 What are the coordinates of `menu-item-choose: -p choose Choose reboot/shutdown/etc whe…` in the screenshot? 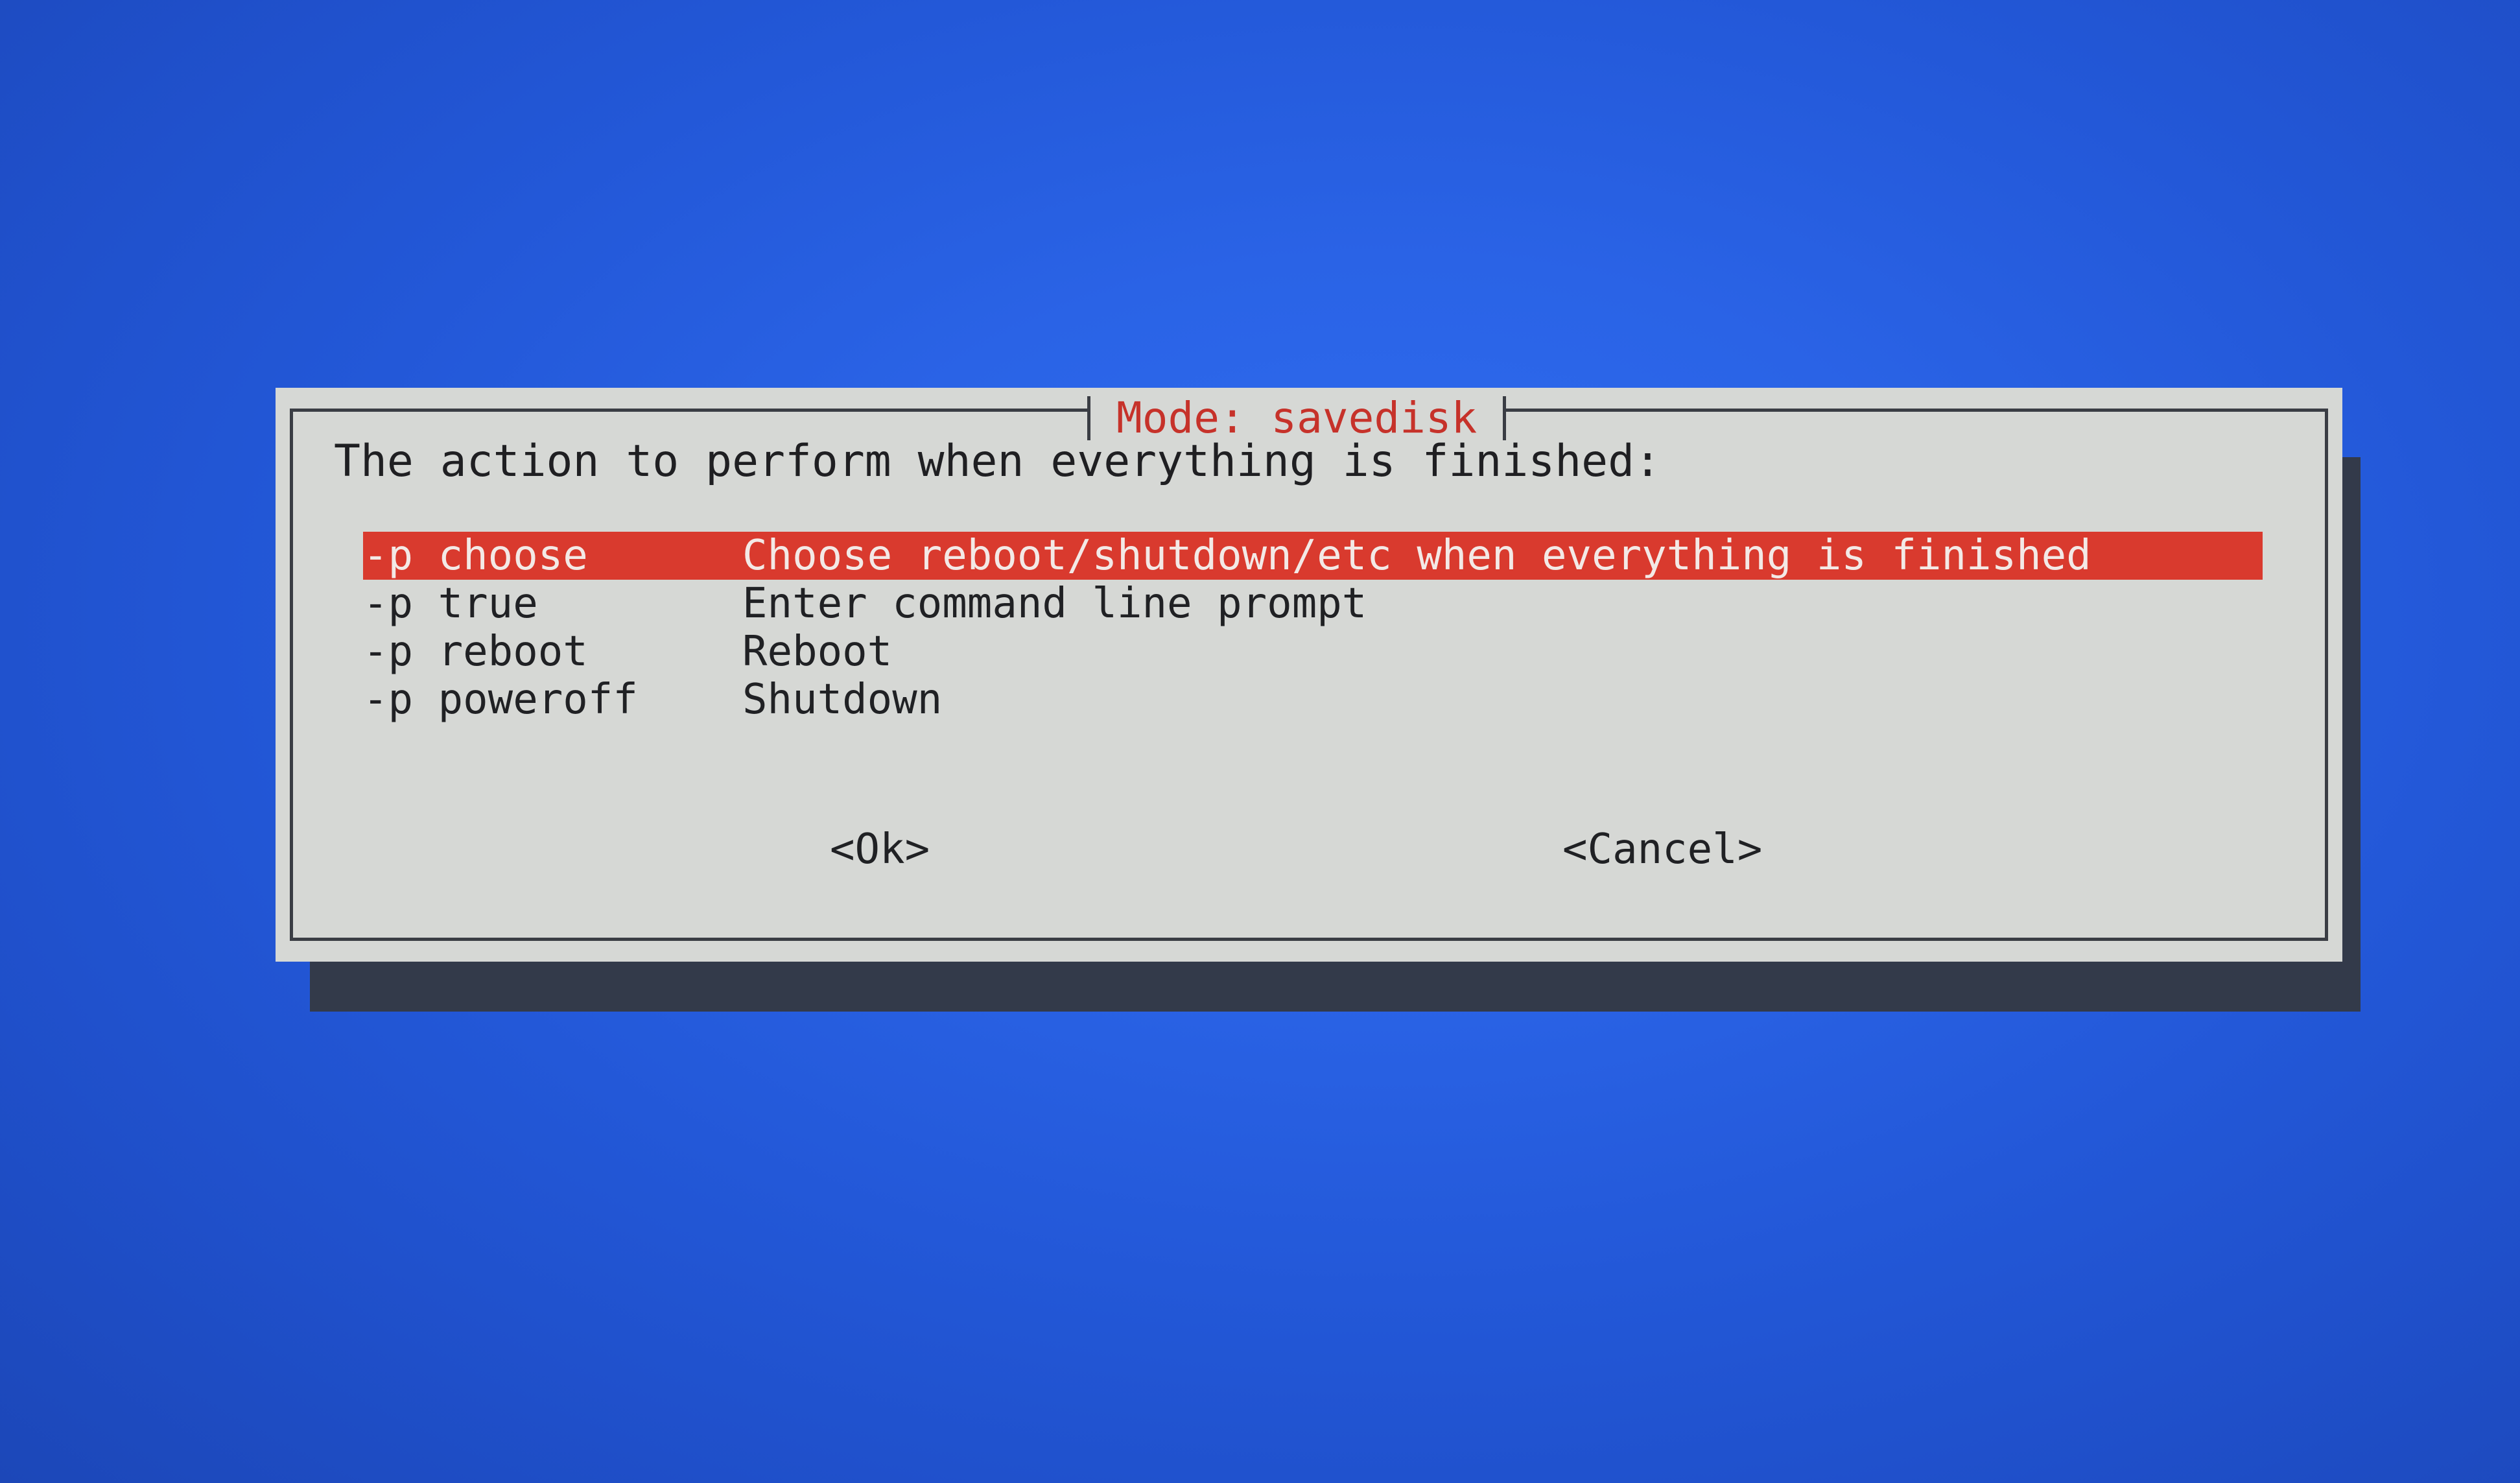 It's located at (1313, 556).